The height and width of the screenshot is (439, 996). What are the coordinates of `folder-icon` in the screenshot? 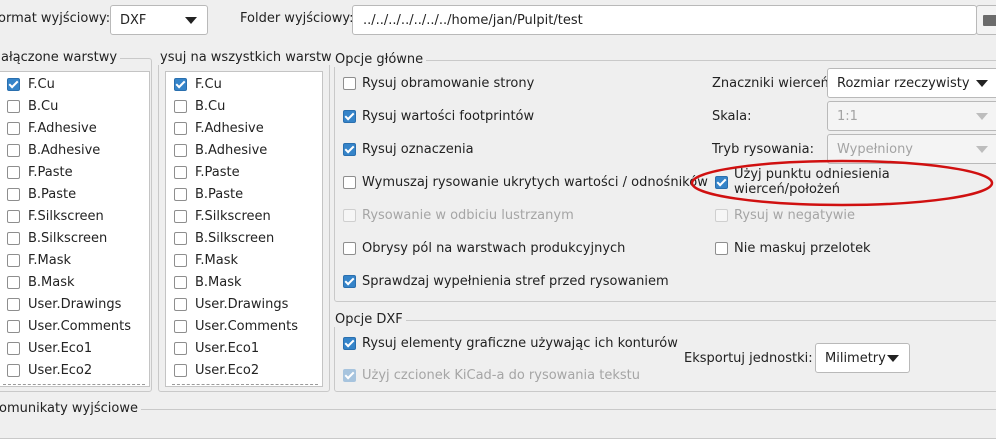 It's located at (989, 20).